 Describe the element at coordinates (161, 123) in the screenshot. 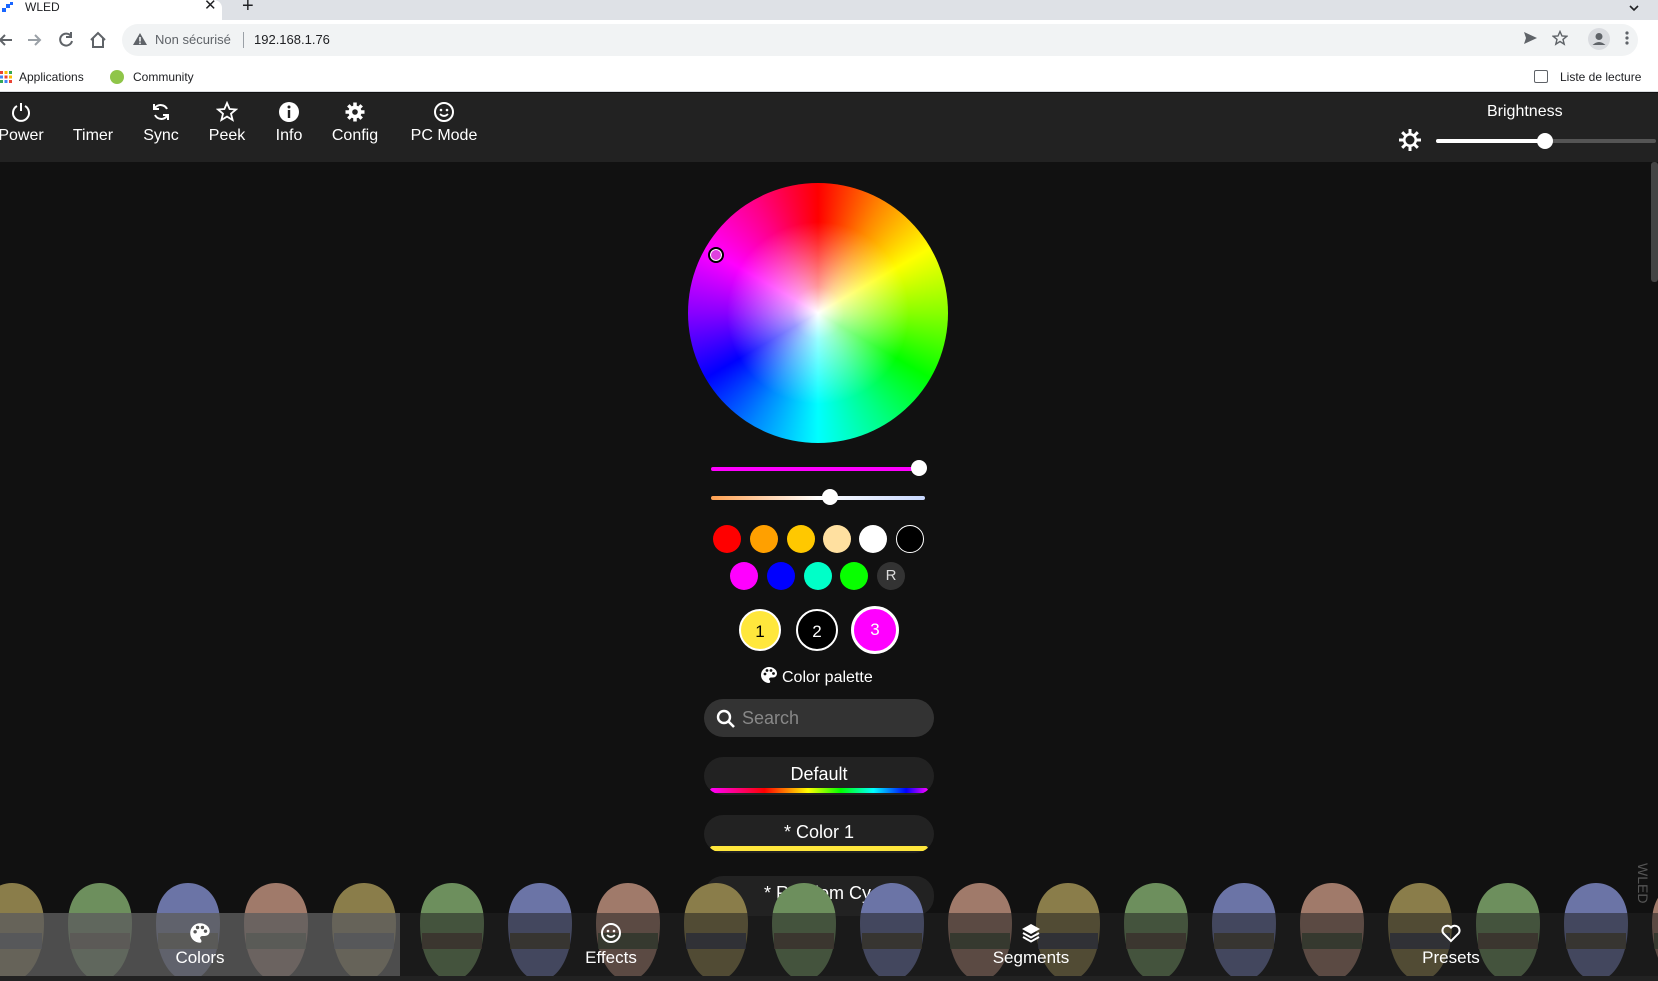

I see `sync-button: Sync` at that location.